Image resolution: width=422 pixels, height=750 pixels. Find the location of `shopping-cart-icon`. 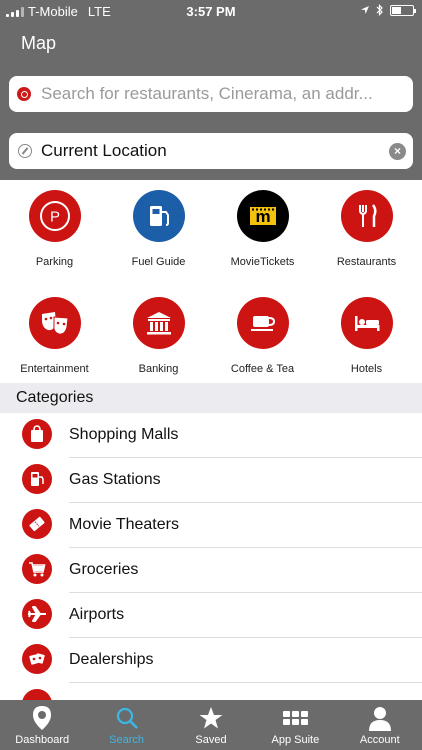

shopping-cart-icon is located at coordinates (37, 569).